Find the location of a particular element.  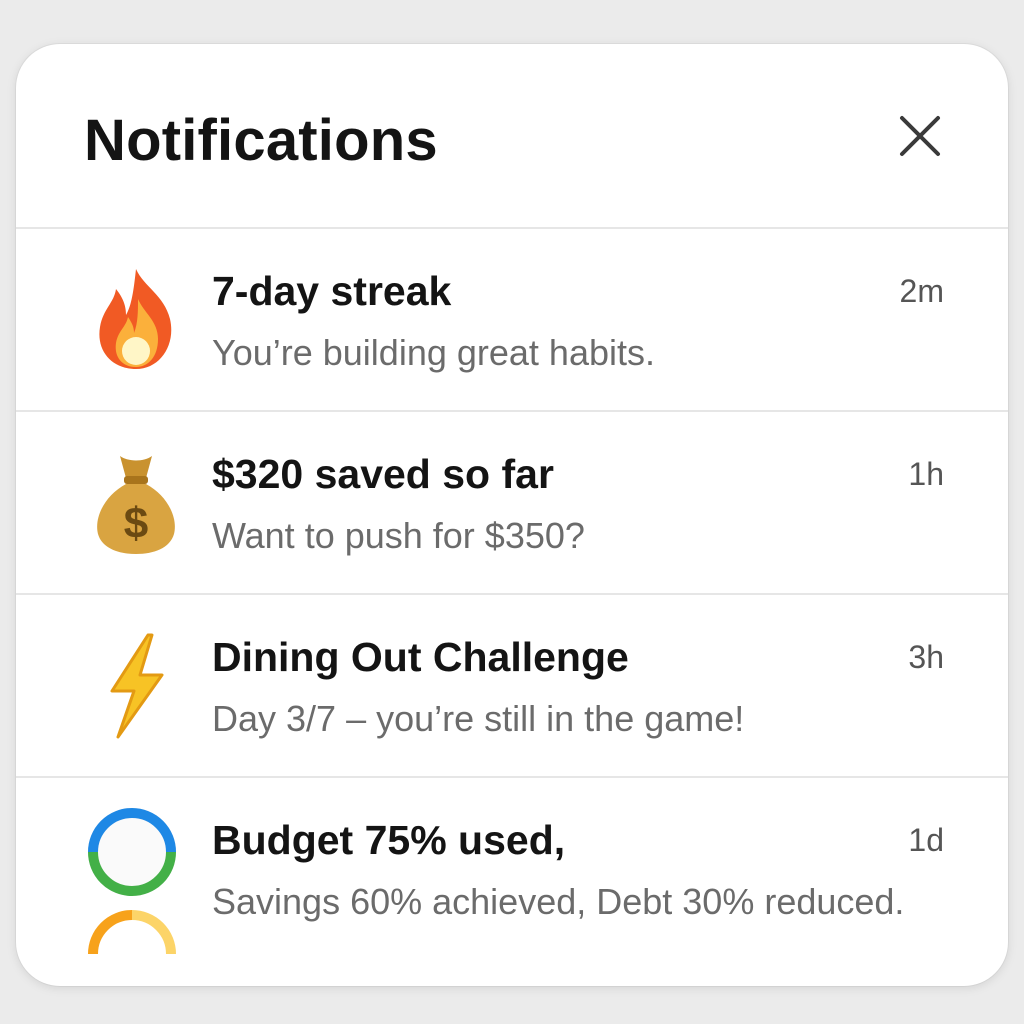

notification-time: 3h is located at coordinates (926, 657).